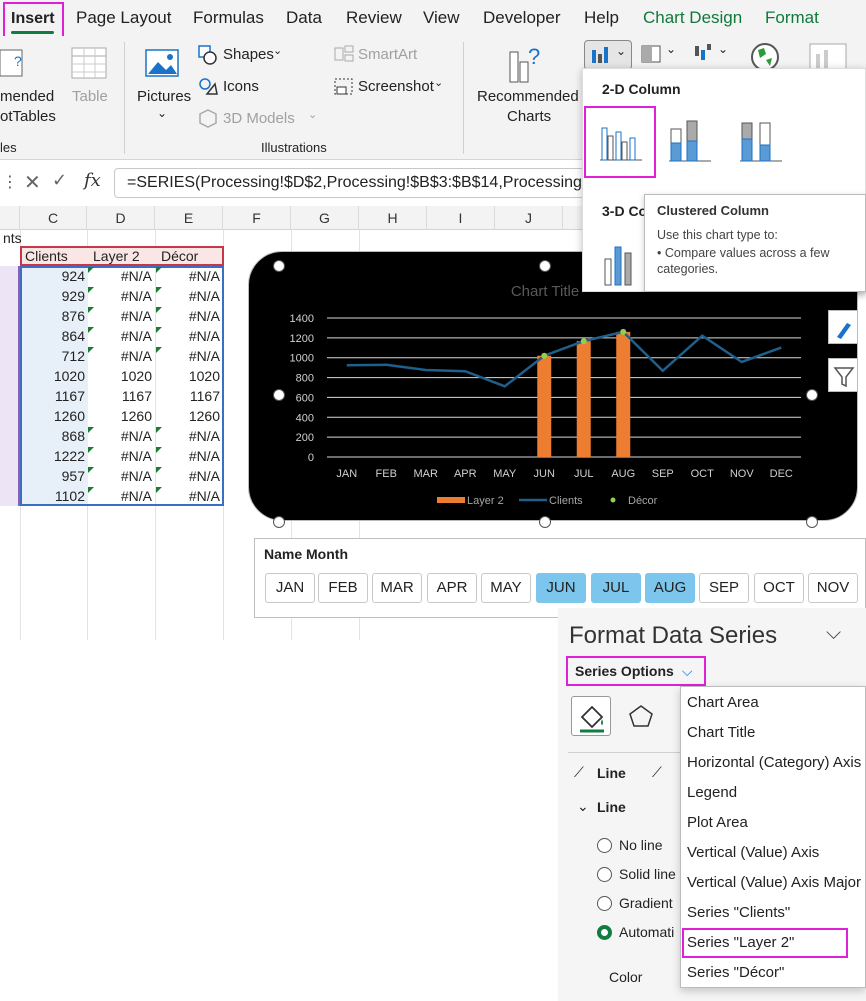  Describe the element at coordinates (583, 806) in the screenshot. I see `section-collapse-chevron-icon: ⌄` at that location.